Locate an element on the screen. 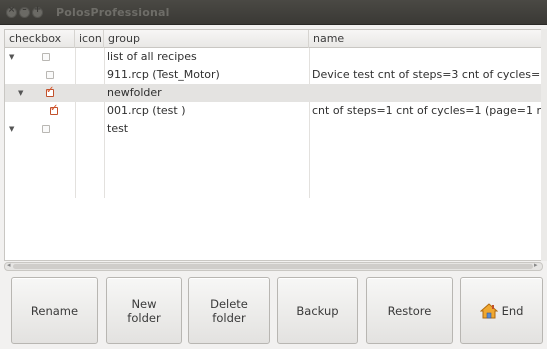  delete-folder-button-label: Delete folder is located at coordinates (229, 310).